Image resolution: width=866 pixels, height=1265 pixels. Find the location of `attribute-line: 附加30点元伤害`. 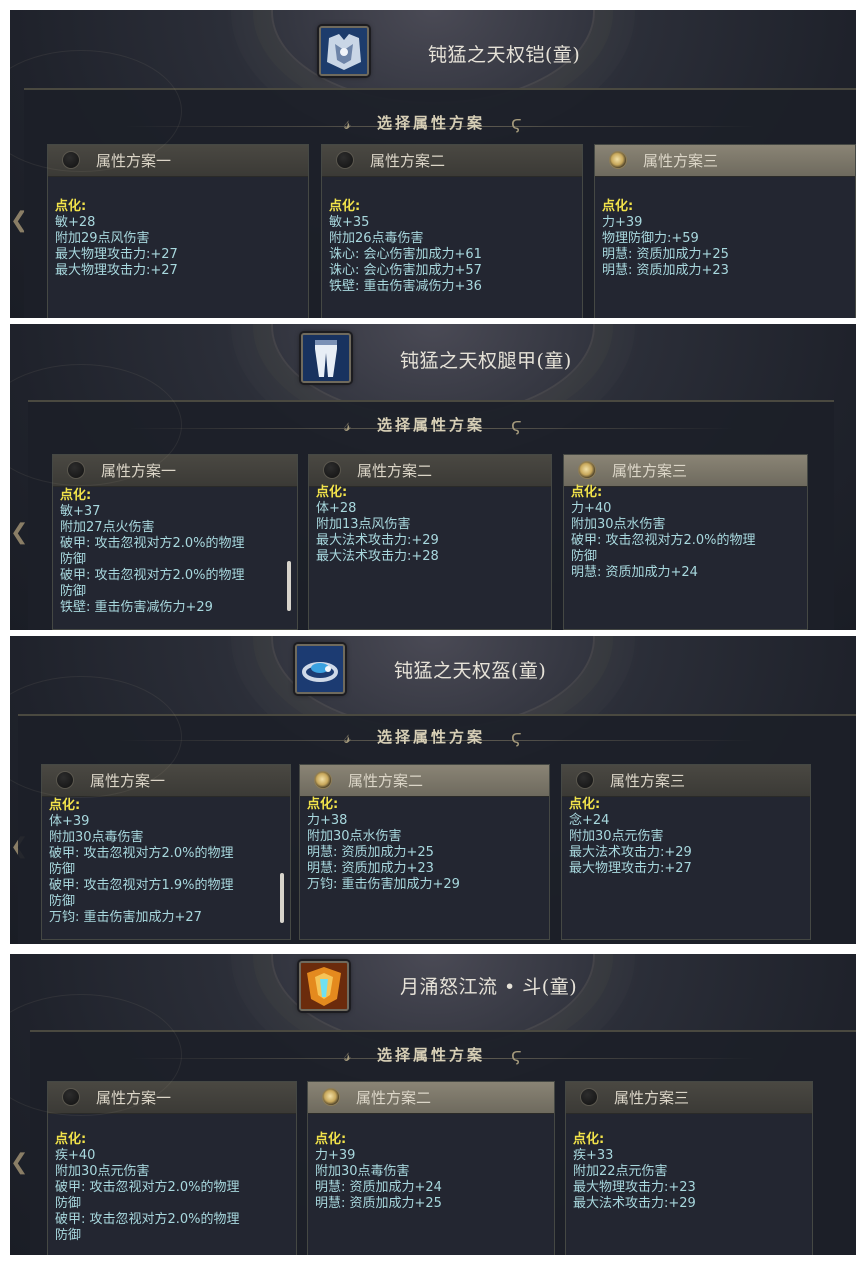

attribute-line: 附加30点元伤害 is located at coordinates (616, 836).